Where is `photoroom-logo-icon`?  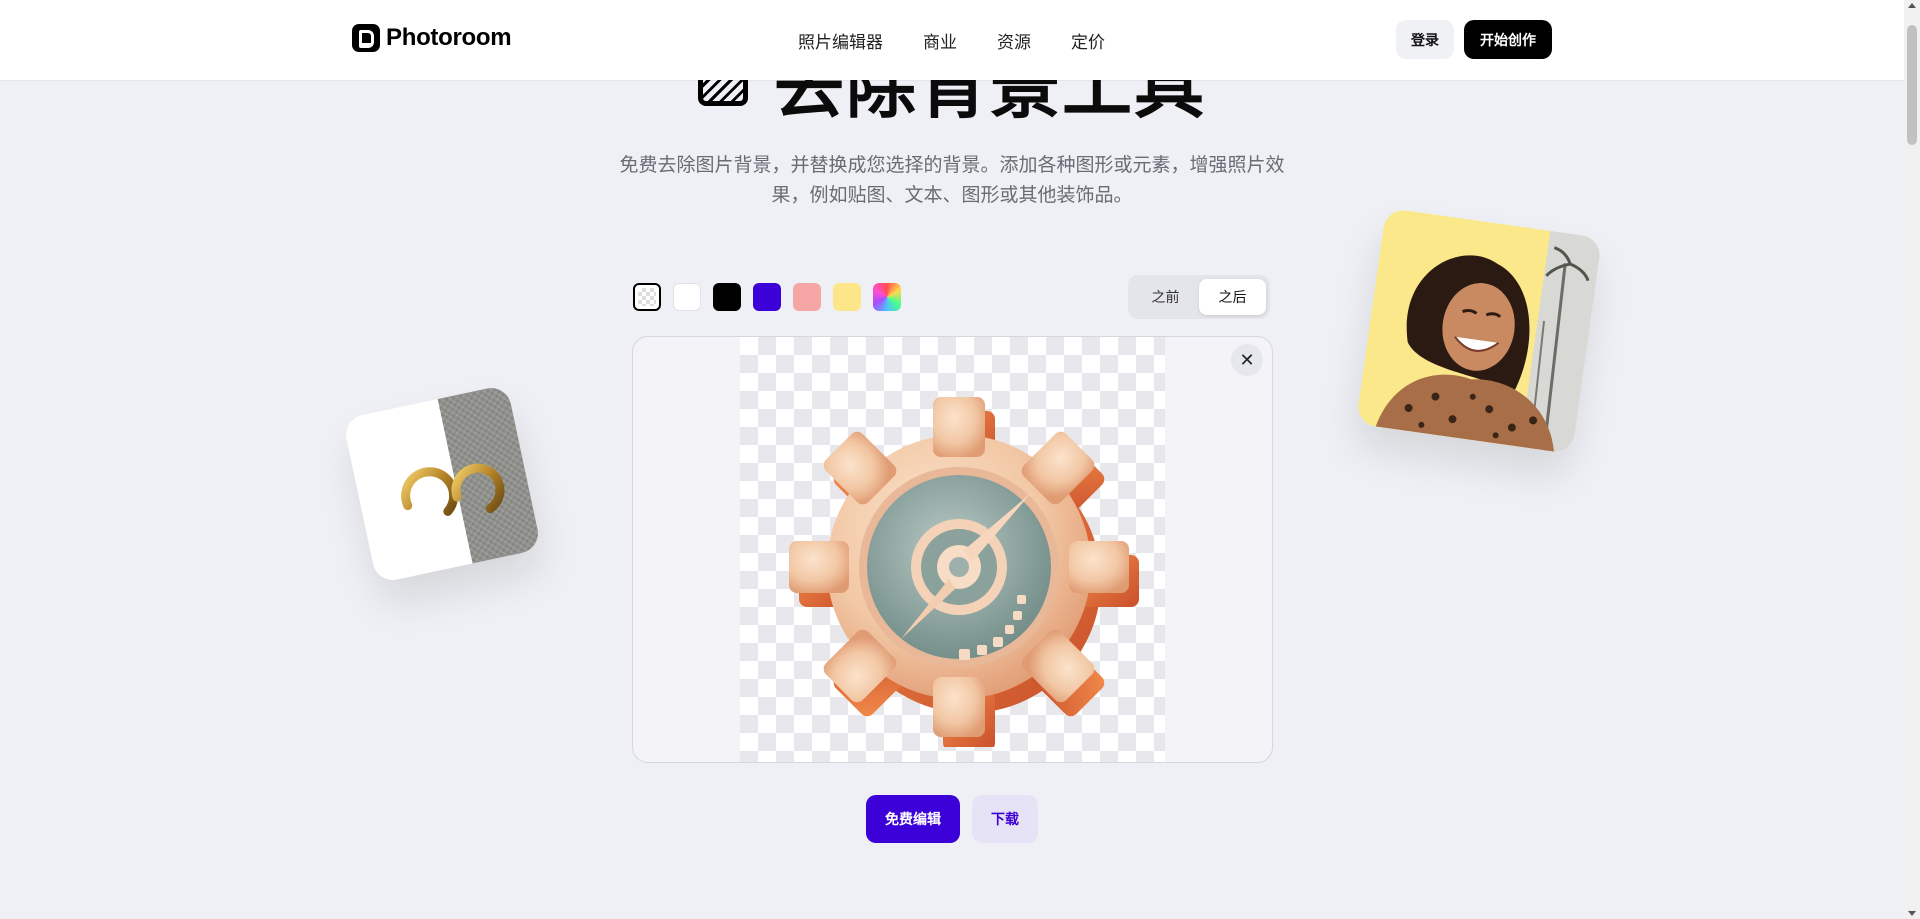 photoroom-logo-icon is located at coordinates (366, 38).